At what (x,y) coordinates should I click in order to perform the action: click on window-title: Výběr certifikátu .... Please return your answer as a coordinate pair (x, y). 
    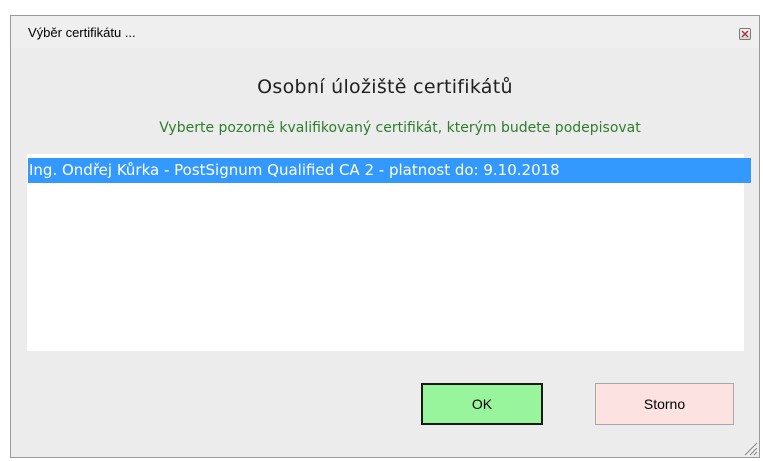
    Looking at the image, I should click on (82, 32).